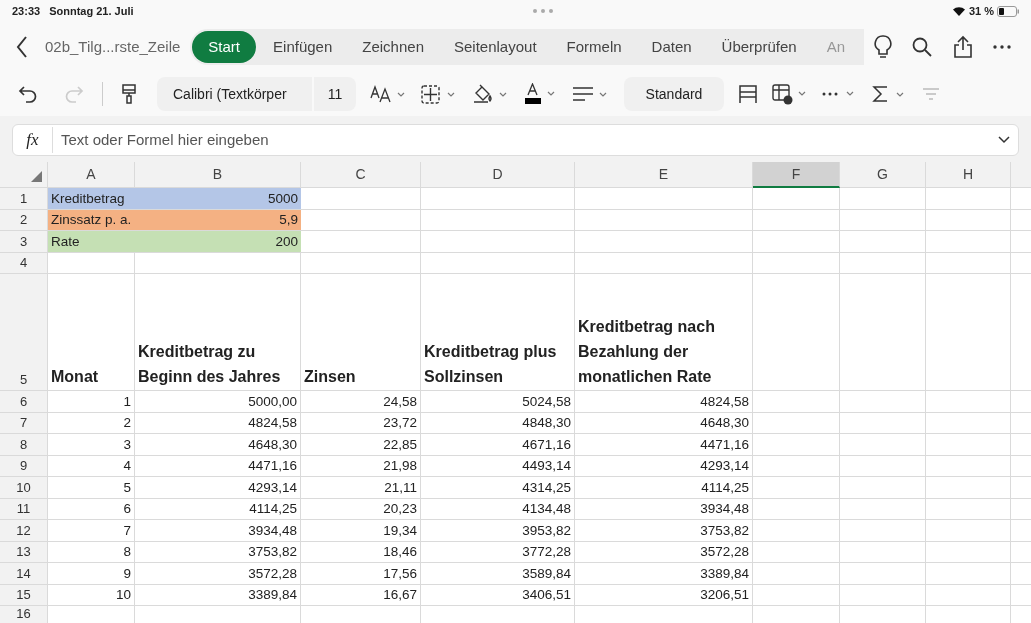 This screenshot has height=623, width=1031. What do you see at coordinates (922, 47) in the screenshot?
I see `search-icon` at bounding box center [922, 47].